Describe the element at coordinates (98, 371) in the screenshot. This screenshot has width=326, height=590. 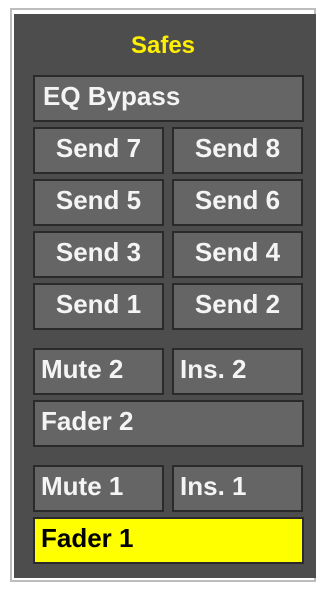
I see `mute-2-button: Mute 2` at that location.